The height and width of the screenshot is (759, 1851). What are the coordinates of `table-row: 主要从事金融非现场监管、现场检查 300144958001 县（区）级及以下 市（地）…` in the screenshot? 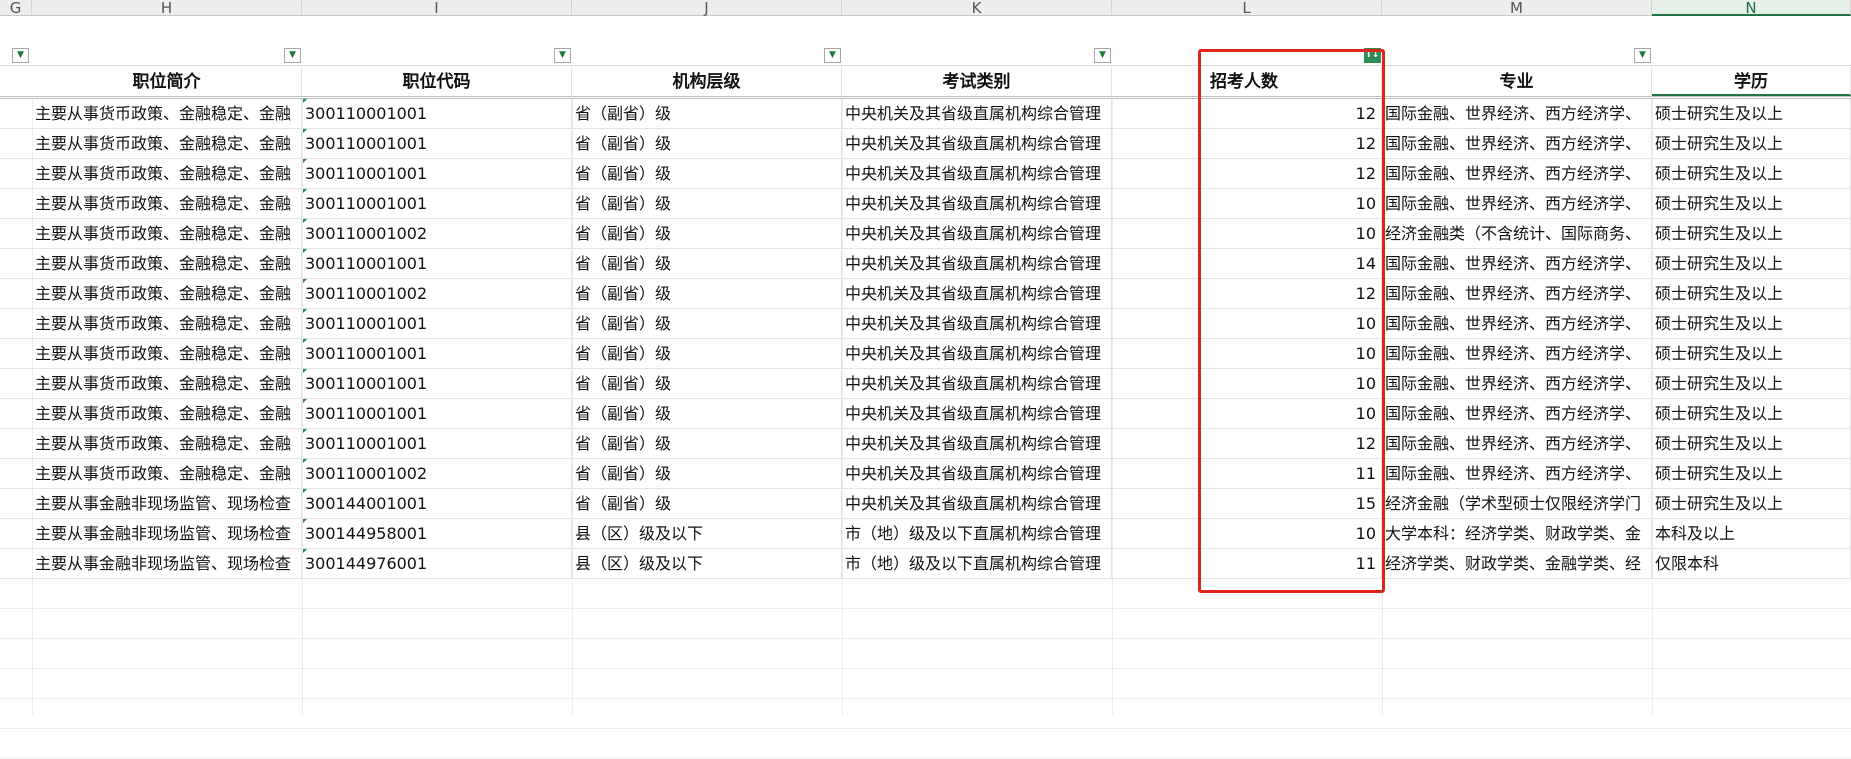 It's located at (925, 534).